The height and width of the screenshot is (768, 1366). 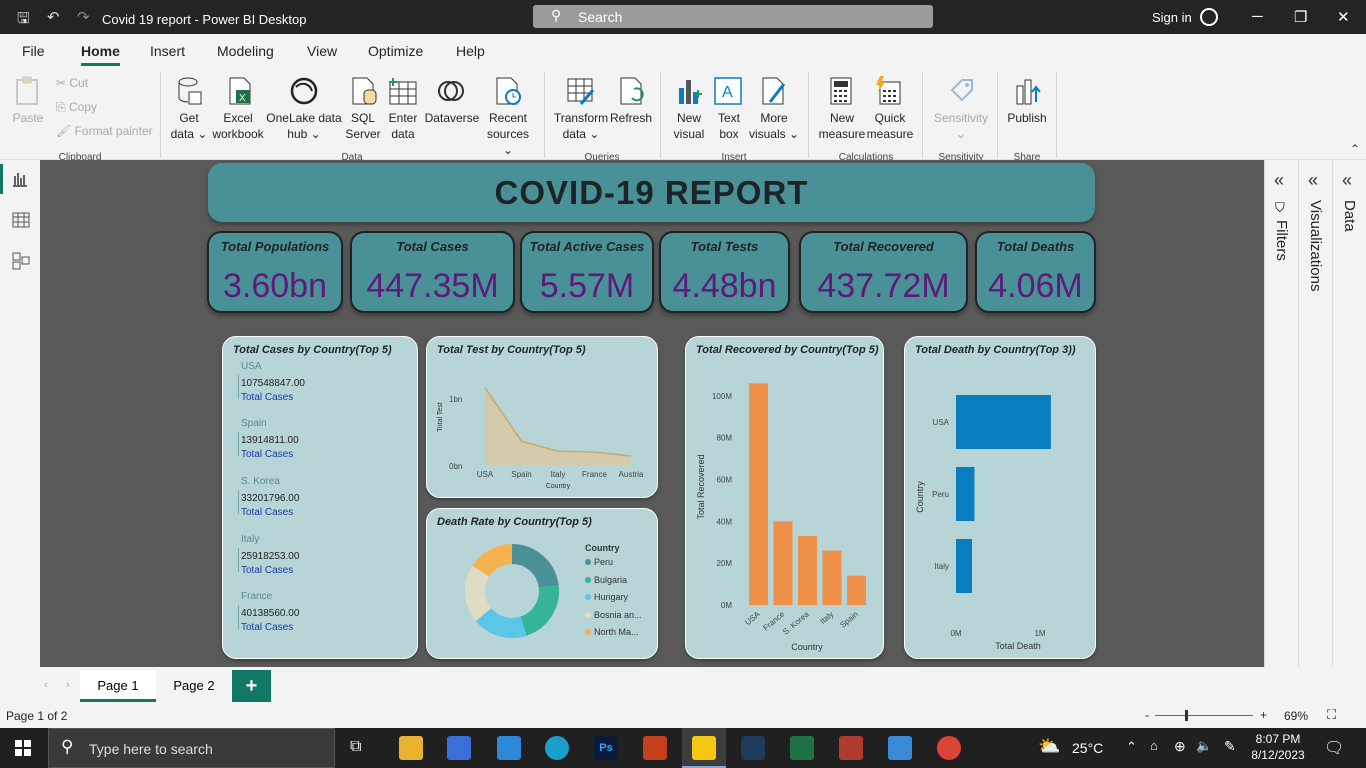 I want to click on zoom-slider-handle, so click(x=1186, y=715).